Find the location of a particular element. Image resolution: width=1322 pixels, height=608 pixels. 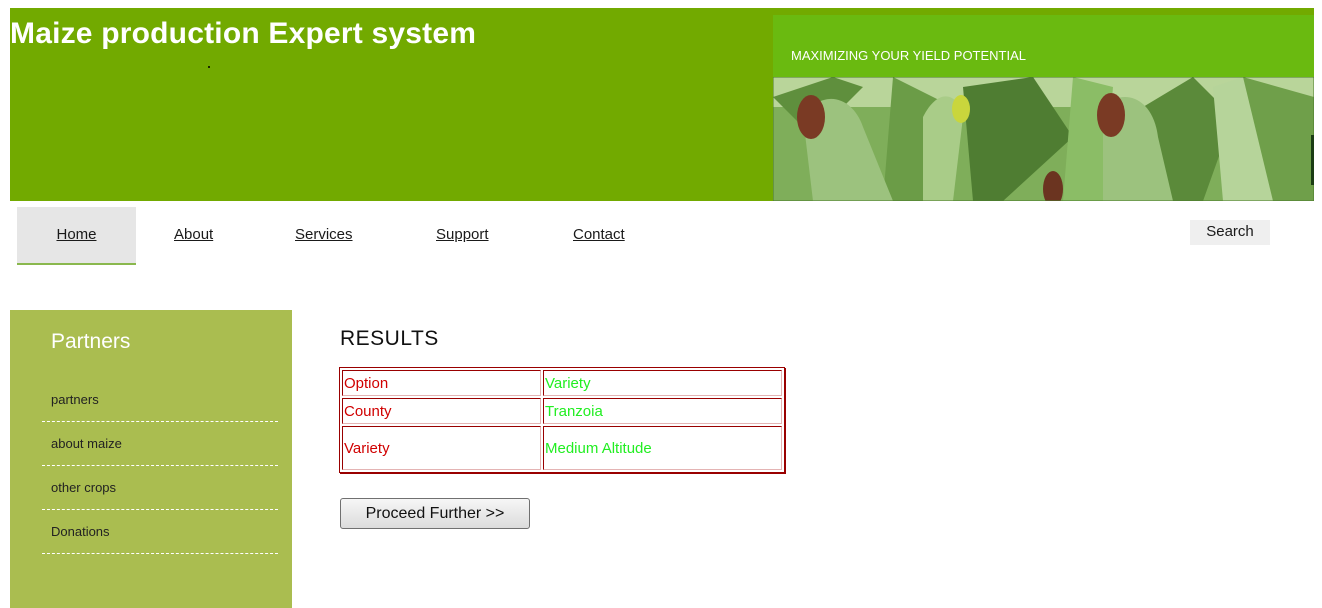

banner-edge is located at coordinates (1312, 160).